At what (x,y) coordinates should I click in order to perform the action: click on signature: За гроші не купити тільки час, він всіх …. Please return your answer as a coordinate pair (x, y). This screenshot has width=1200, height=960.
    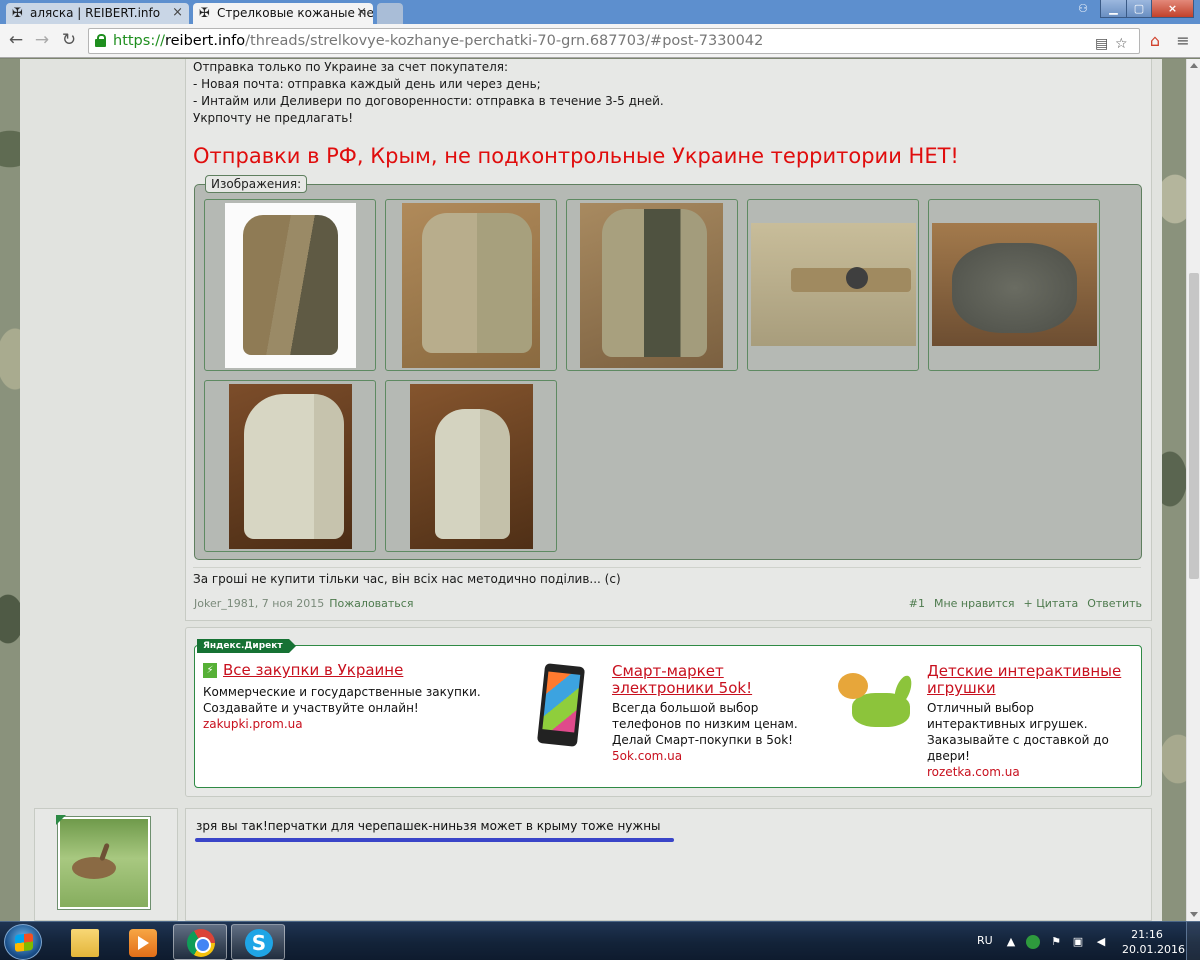
    Looking at the image, I should click on (407, 579).